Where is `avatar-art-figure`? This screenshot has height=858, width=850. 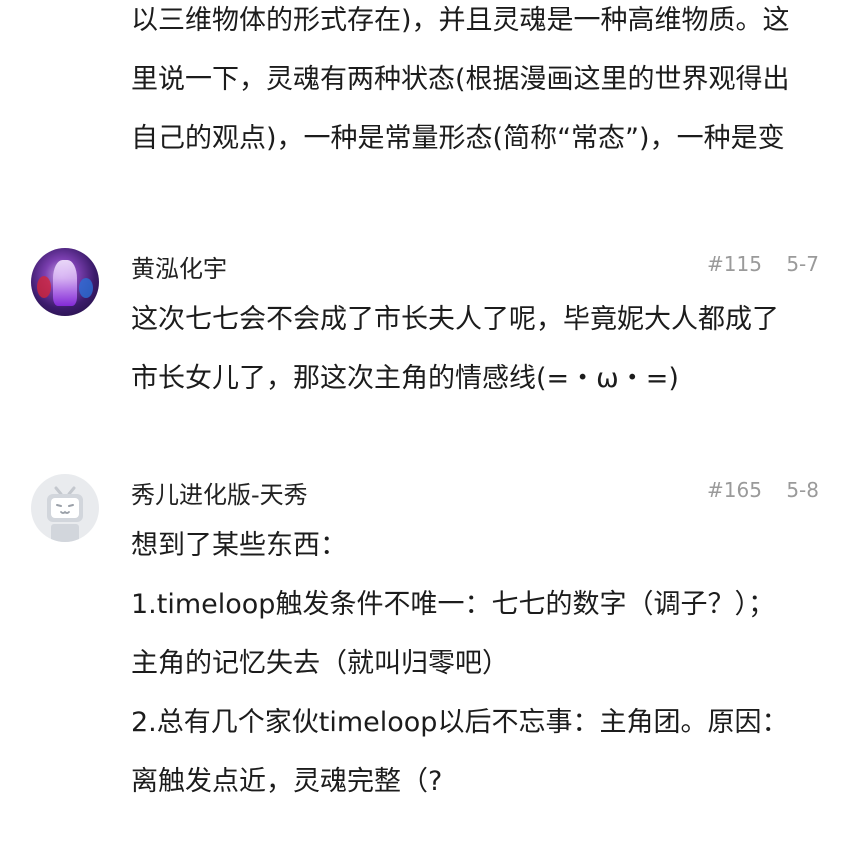 avatar-art-figure is located at coordinates (65, 283).